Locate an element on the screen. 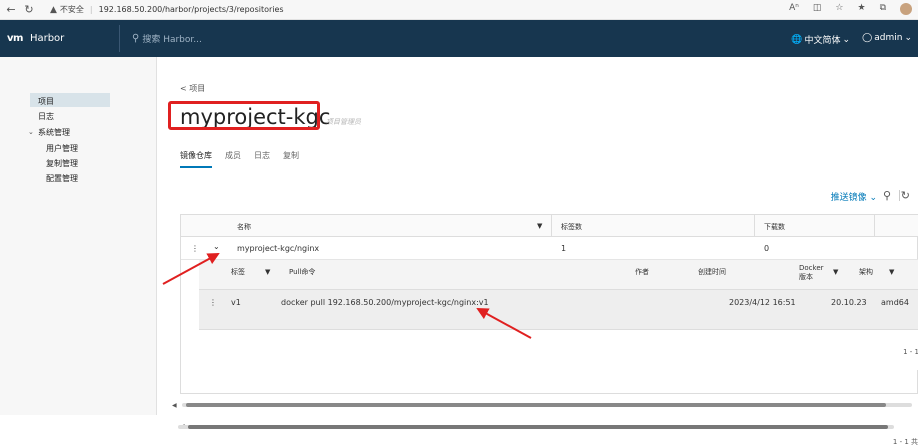  sidebar-item-logs: 日志 is located at coordinates (46, 116).